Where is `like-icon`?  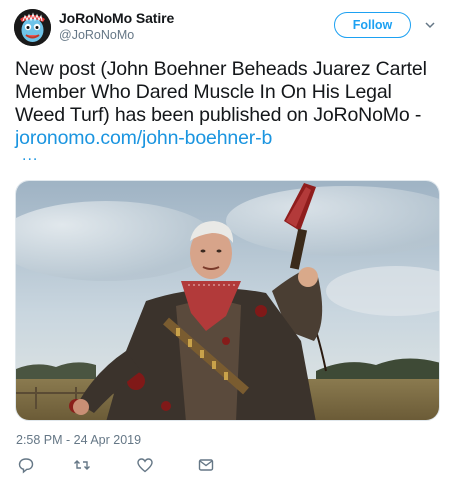
like-icon is located at coordinates (145, 465).